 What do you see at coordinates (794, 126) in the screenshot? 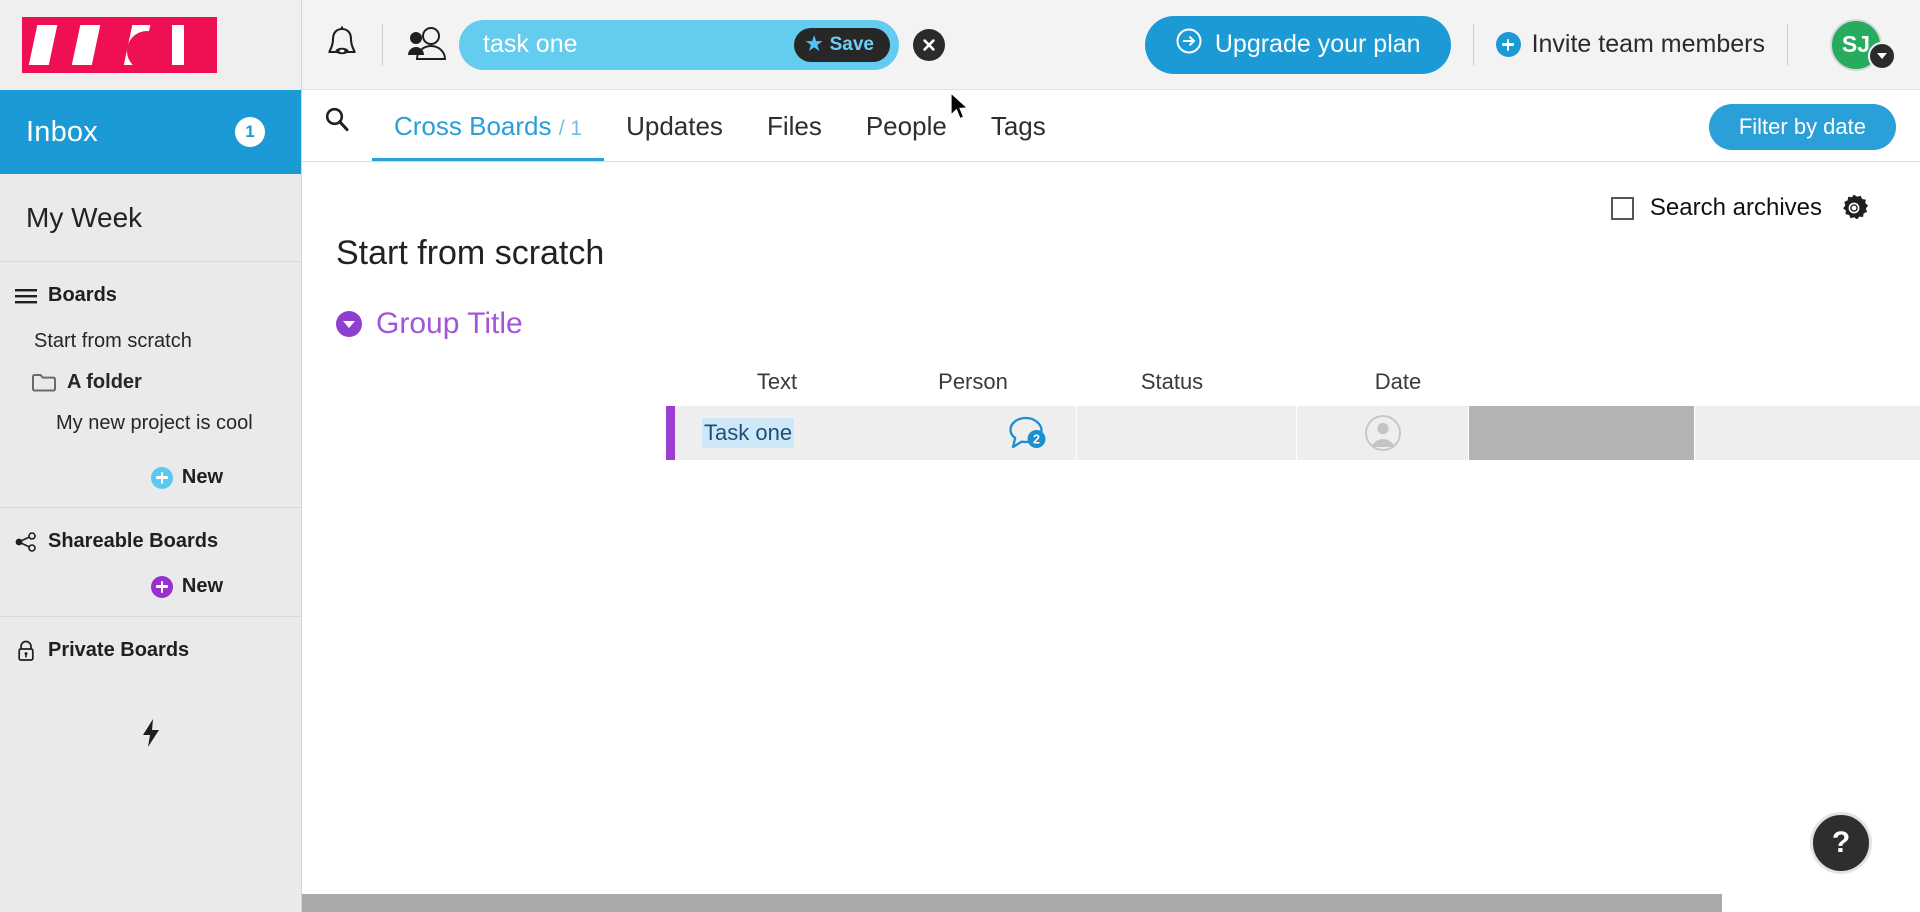
I see `tab-label: Files` at bounding box center [794, 126].